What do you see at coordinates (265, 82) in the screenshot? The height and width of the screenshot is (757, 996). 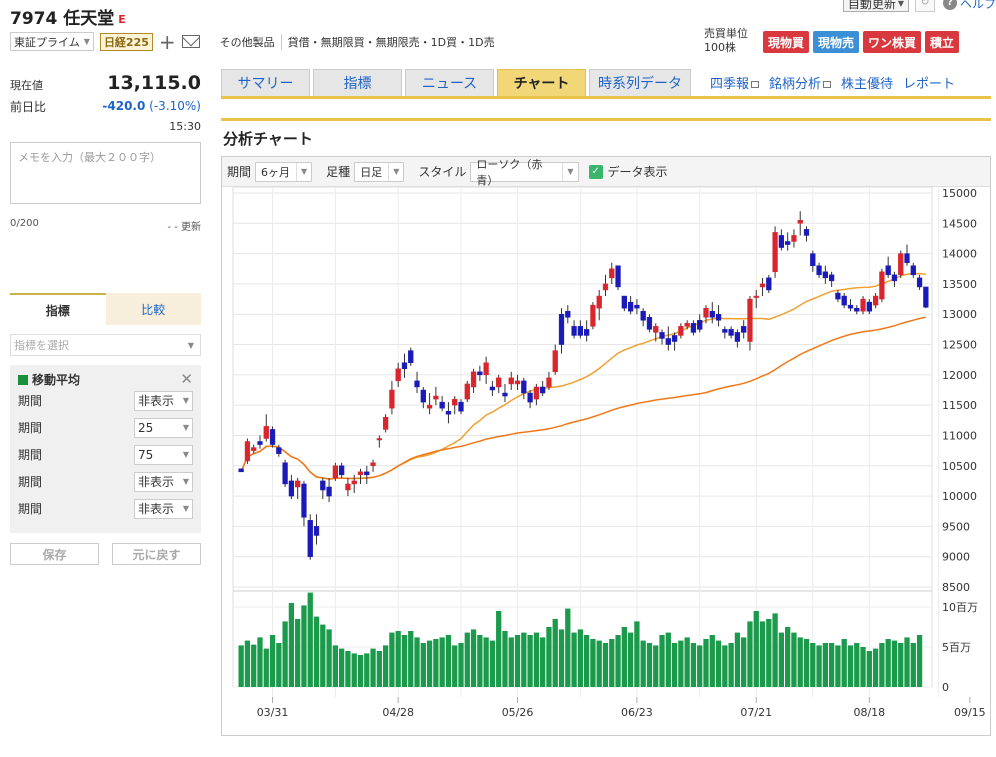 I see `tab-summary: サマリー` at bounding box center [265, 82].